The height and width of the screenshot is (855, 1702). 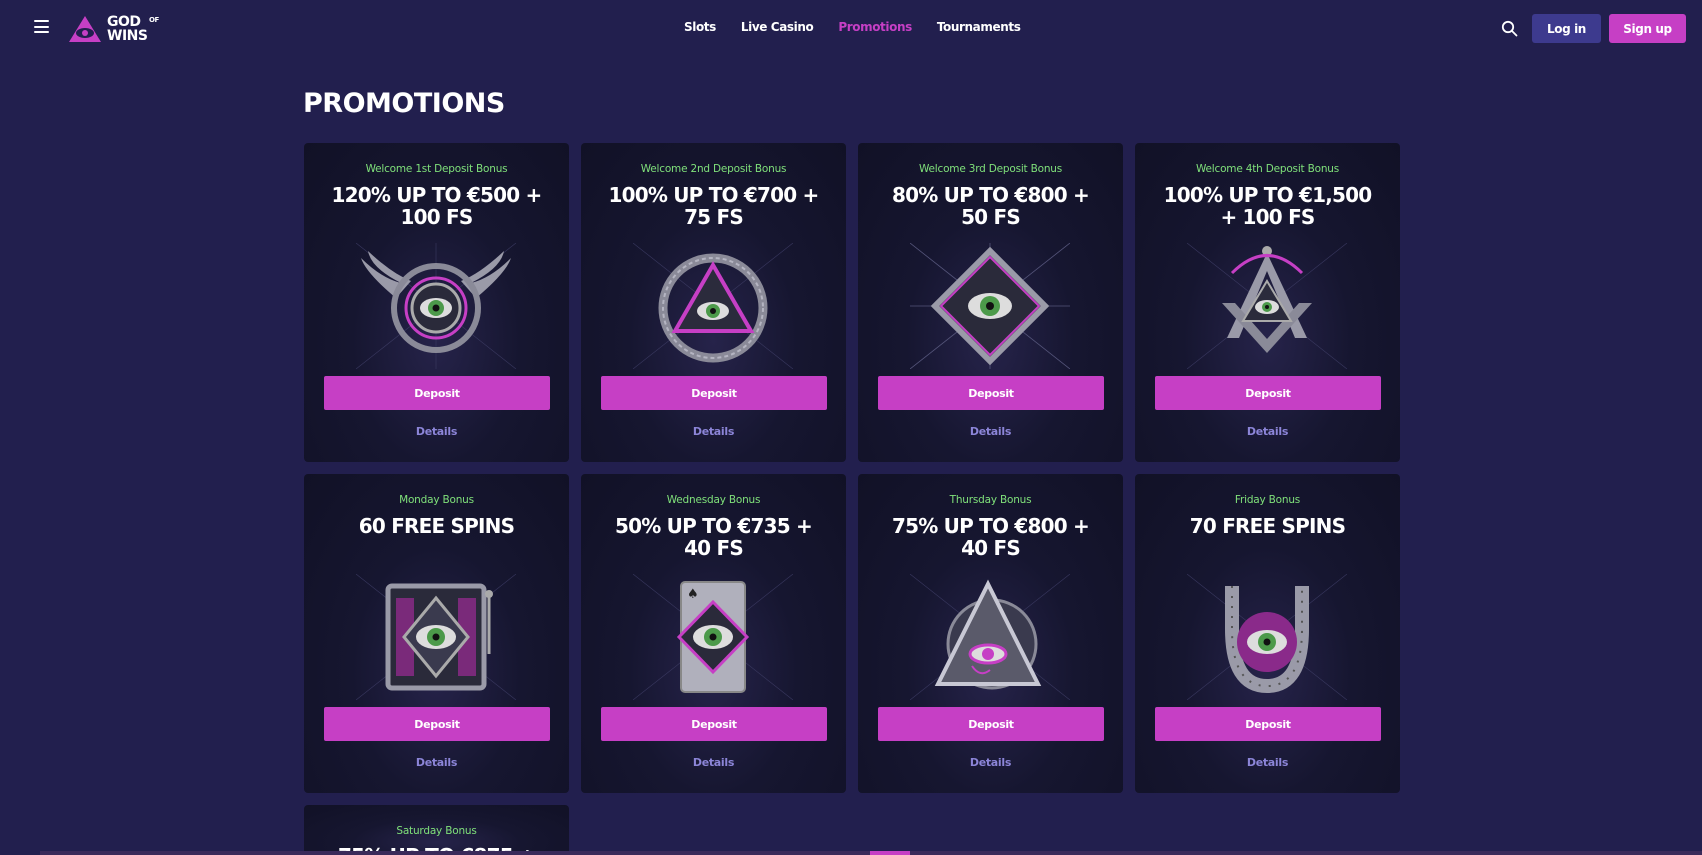 What do you see at coordinates (1268, 206) in the screenshot?
I see `promo-headline: 100% UP TO €1,500 + 100 FS` at bounding box center [1268, 206].